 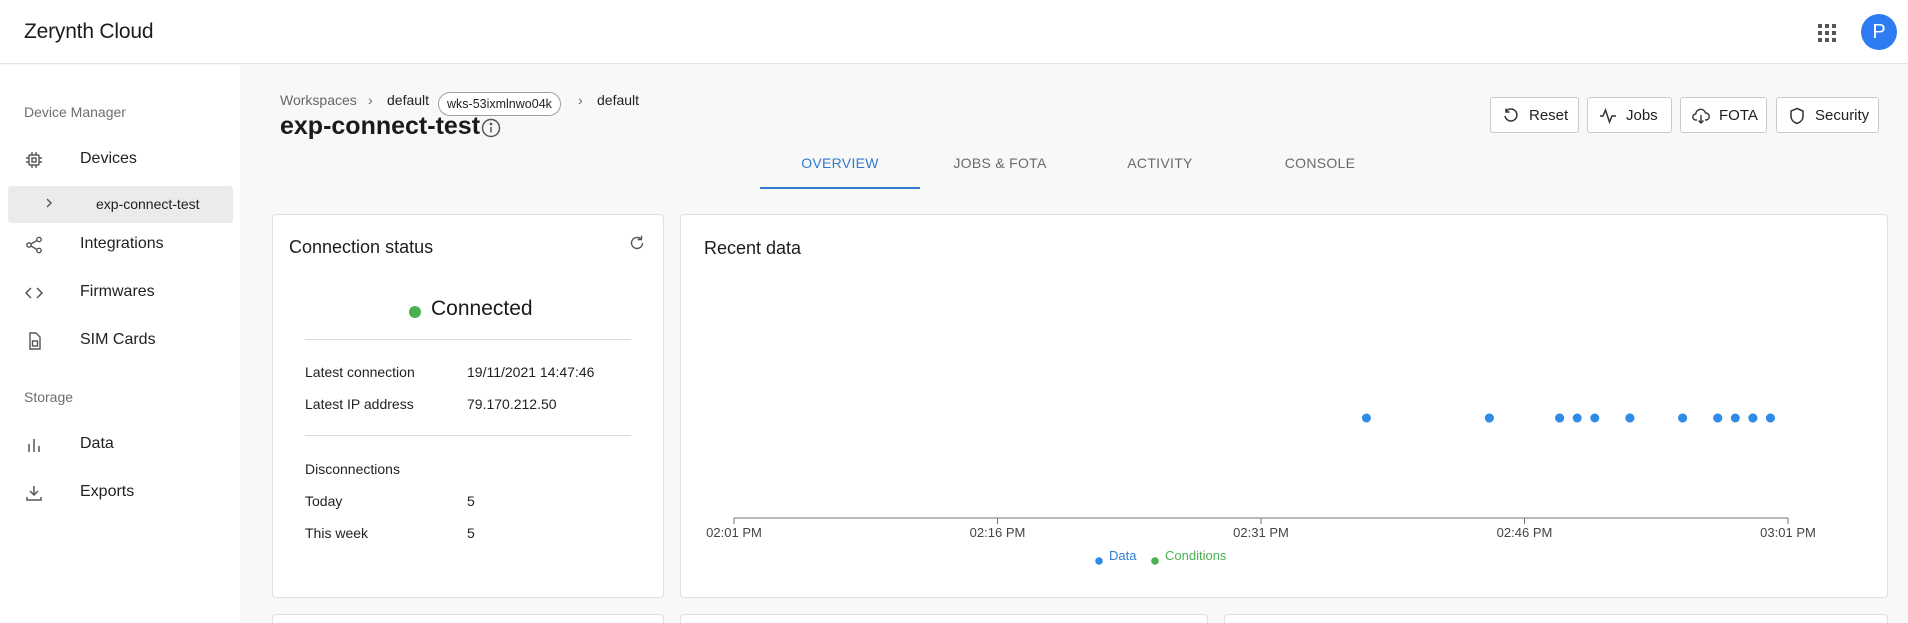 What do you see at coordinates (34, 445) in the screenshot?
I see `bar-chart-icon` at bounding box center [34, 445].